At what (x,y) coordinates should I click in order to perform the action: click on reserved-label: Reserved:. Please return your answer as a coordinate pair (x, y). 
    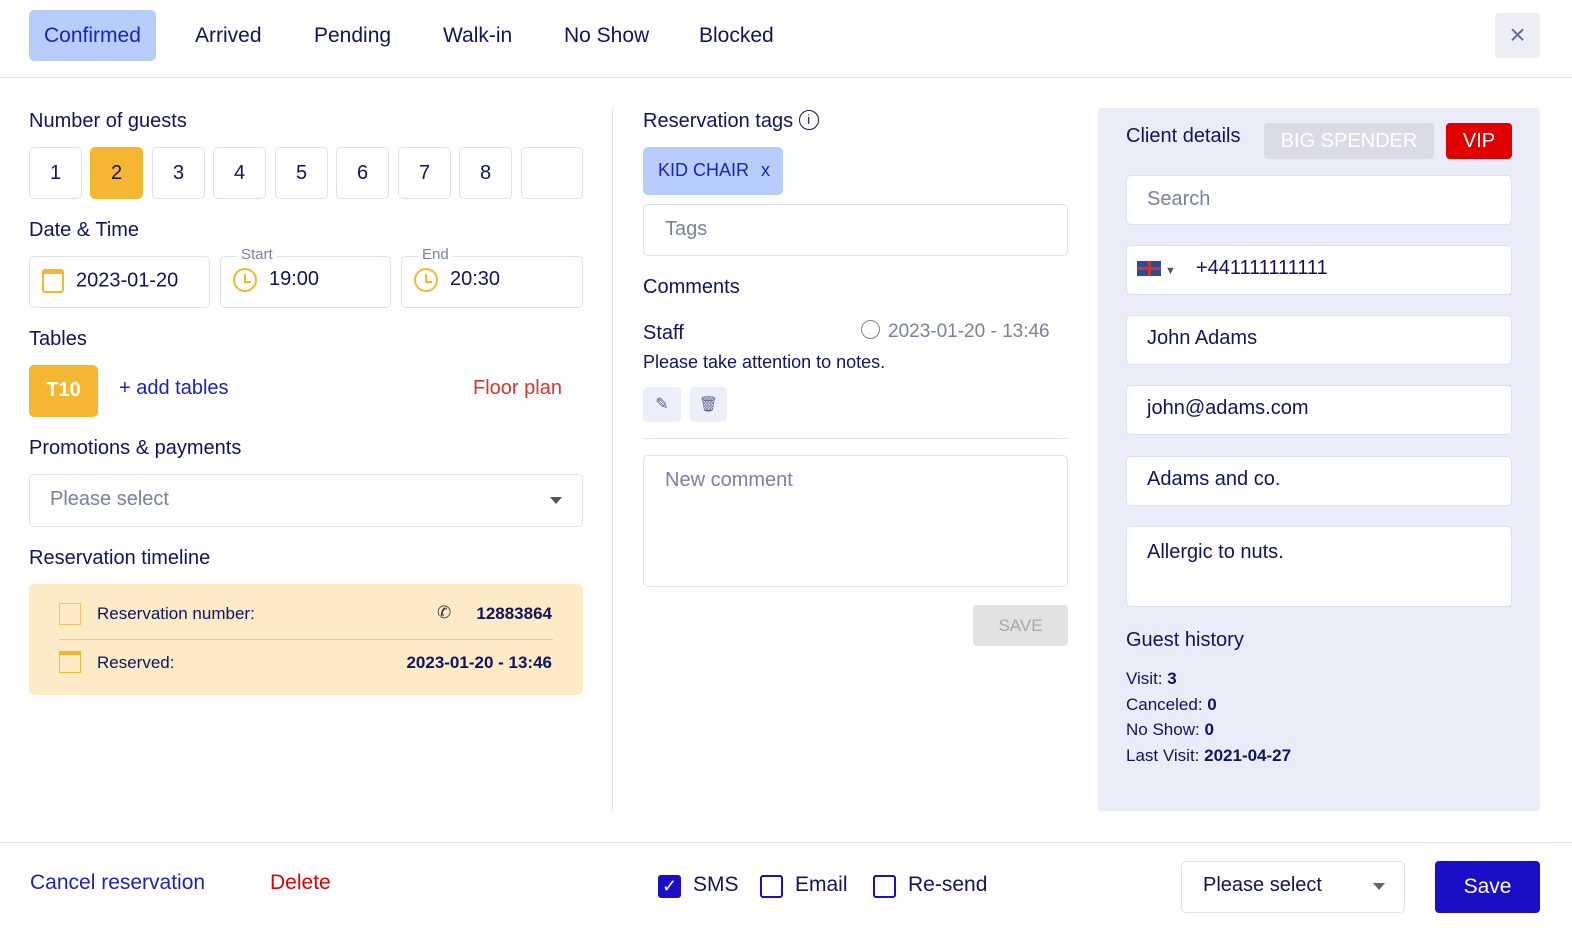
    Looking at the image, I should click on (136, 662).